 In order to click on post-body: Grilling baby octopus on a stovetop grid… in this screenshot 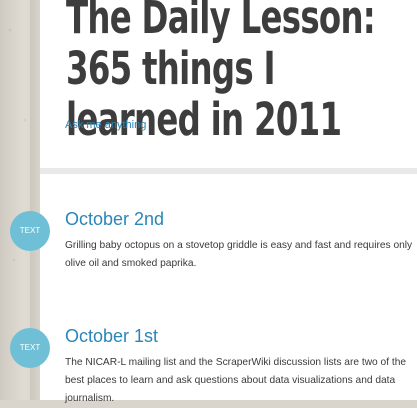, I will do `click(239, 254)`.